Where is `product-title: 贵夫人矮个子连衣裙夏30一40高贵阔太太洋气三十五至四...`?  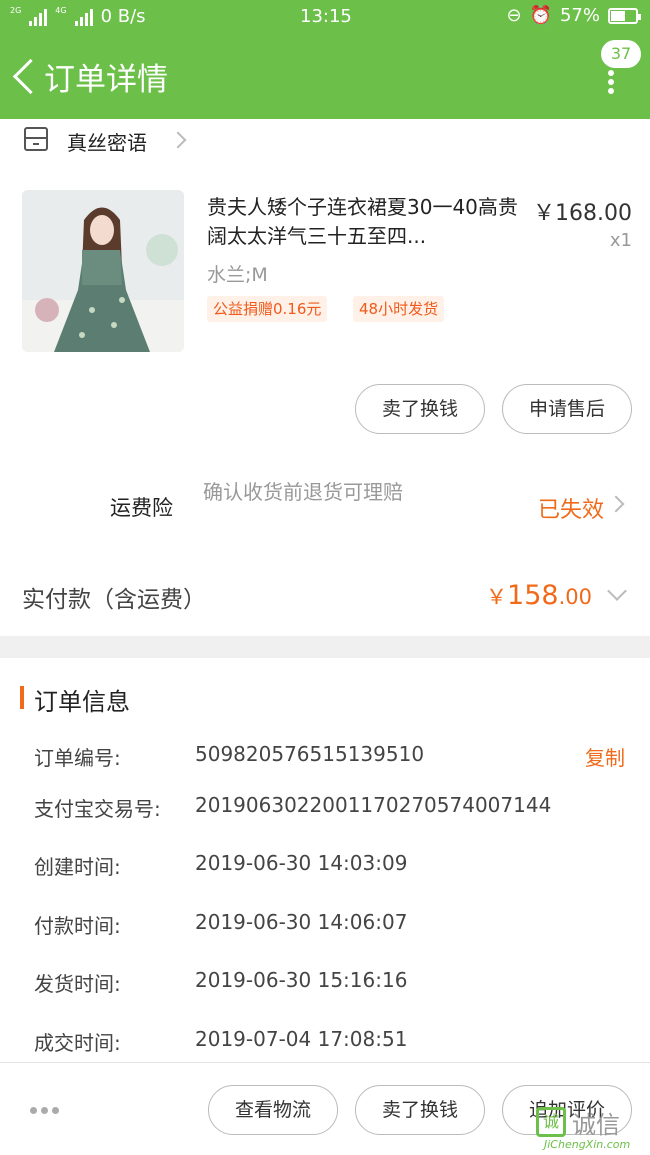 product-title: 贵夫人矮个子连衣裙夏30一40高贵阔太太洋气三十五至四... is located at coordinates (362, 221).